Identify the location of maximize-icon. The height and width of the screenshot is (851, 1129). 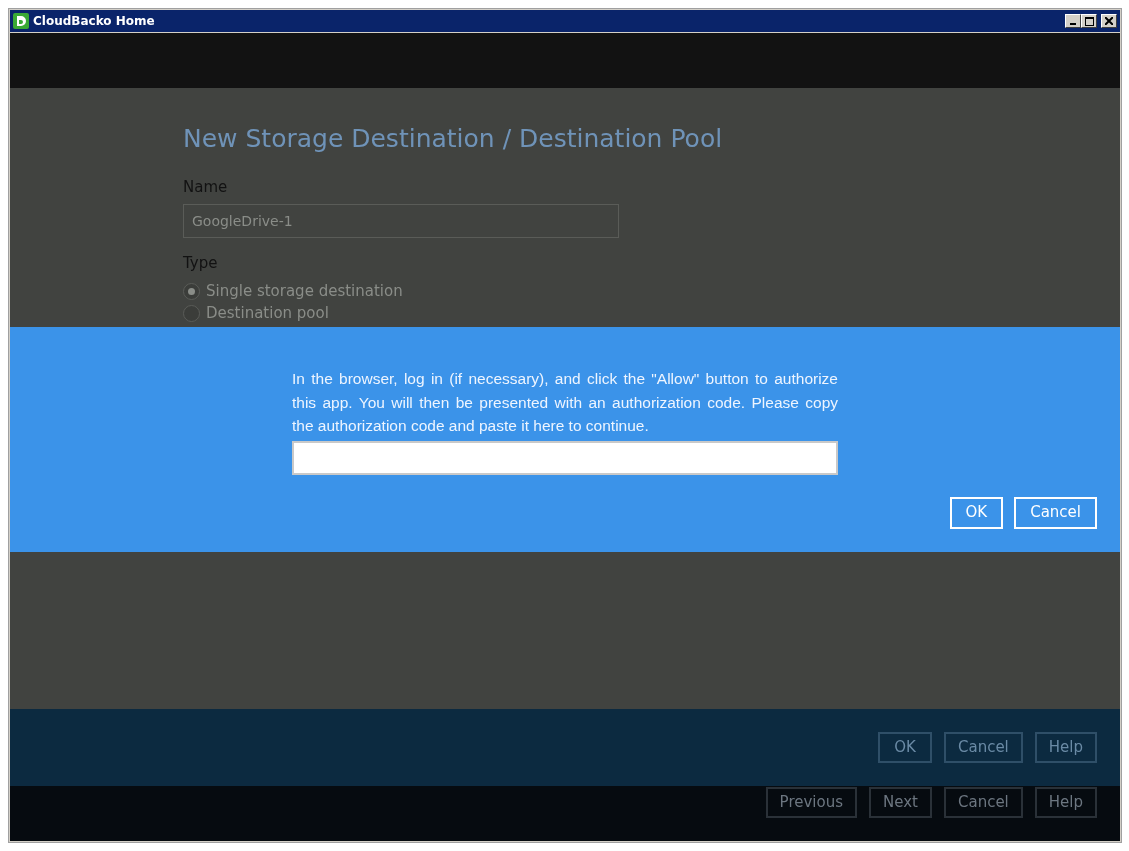
(1089, 21).